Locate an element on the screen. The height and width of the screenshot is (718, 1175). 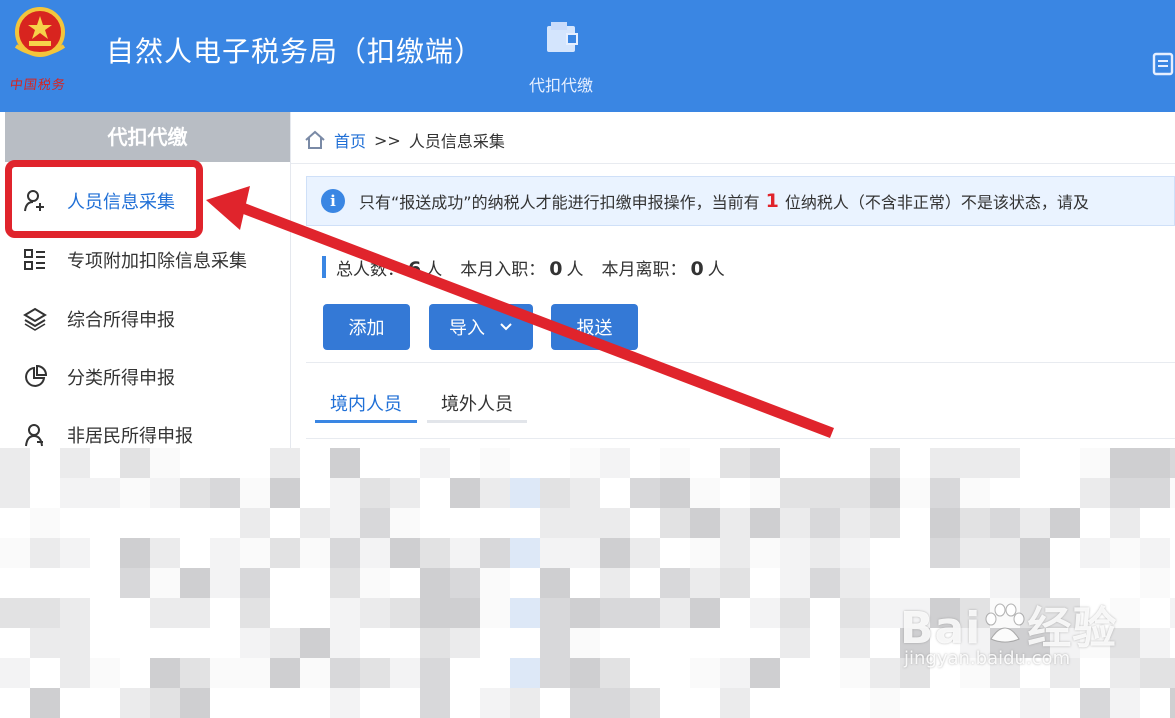
breadcrumb-home-link: 首页 is located at coordinates (350, 140).